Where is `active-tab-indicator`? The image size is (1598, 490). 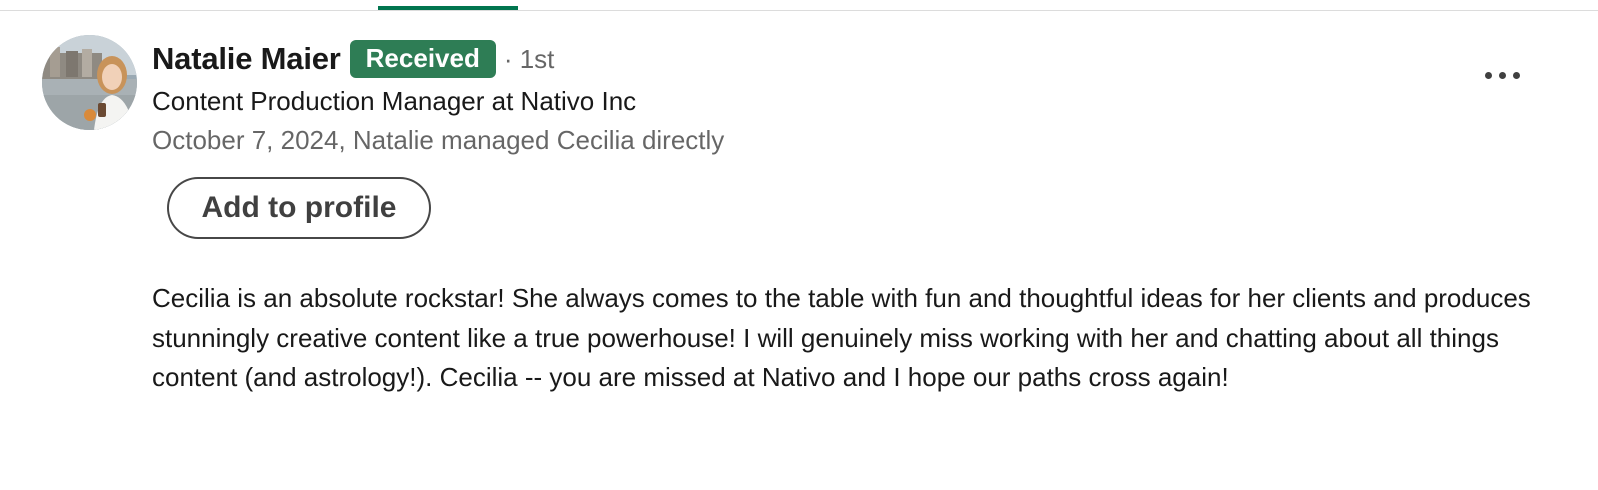 active-tab-indicator is located at coordinates (448, 8).